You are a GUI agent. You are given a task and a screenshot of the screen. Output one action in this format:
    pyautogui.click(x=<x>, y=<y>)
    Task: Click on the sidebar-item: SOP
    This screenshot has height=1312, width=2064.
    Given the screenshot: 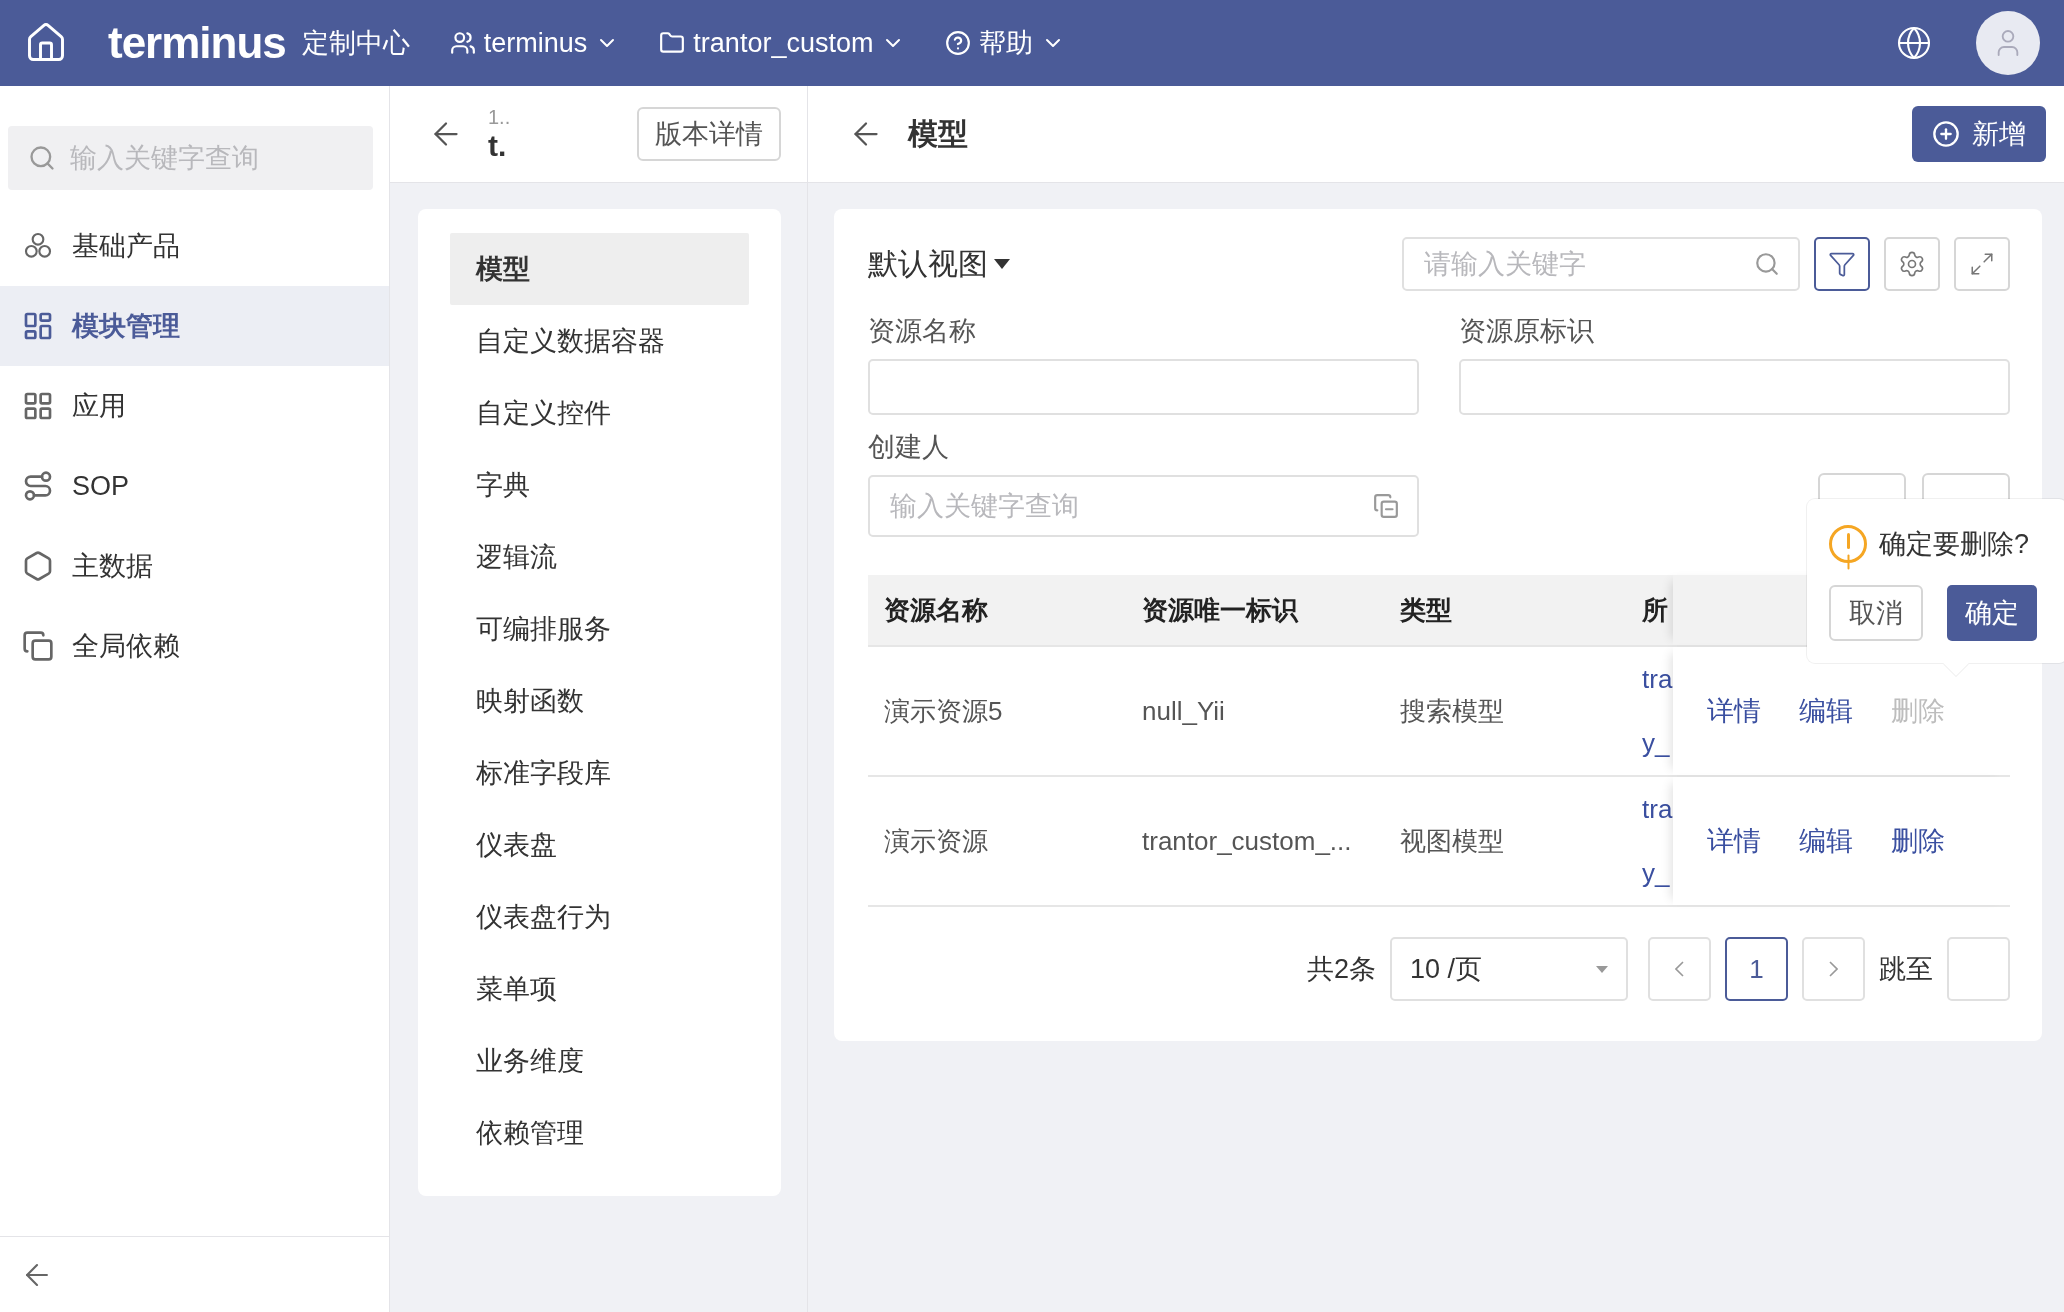 What is the action you would take?
    pyautogui.click(x=194, y=486)
    